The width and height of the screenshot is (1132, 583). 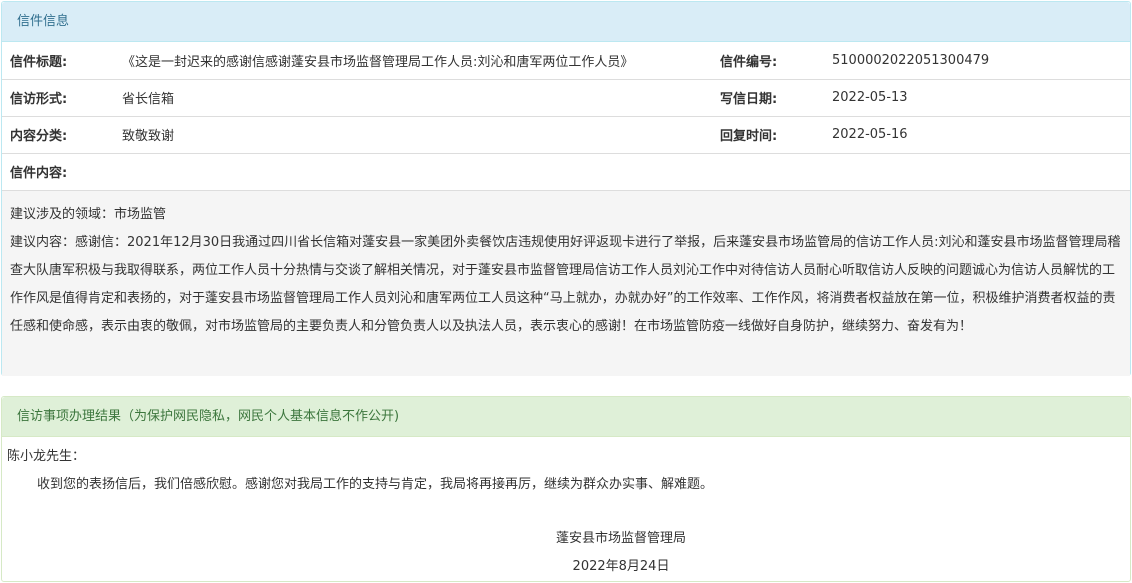 I want to click on form-value: 省长信箱, so click(x=417, y=98).